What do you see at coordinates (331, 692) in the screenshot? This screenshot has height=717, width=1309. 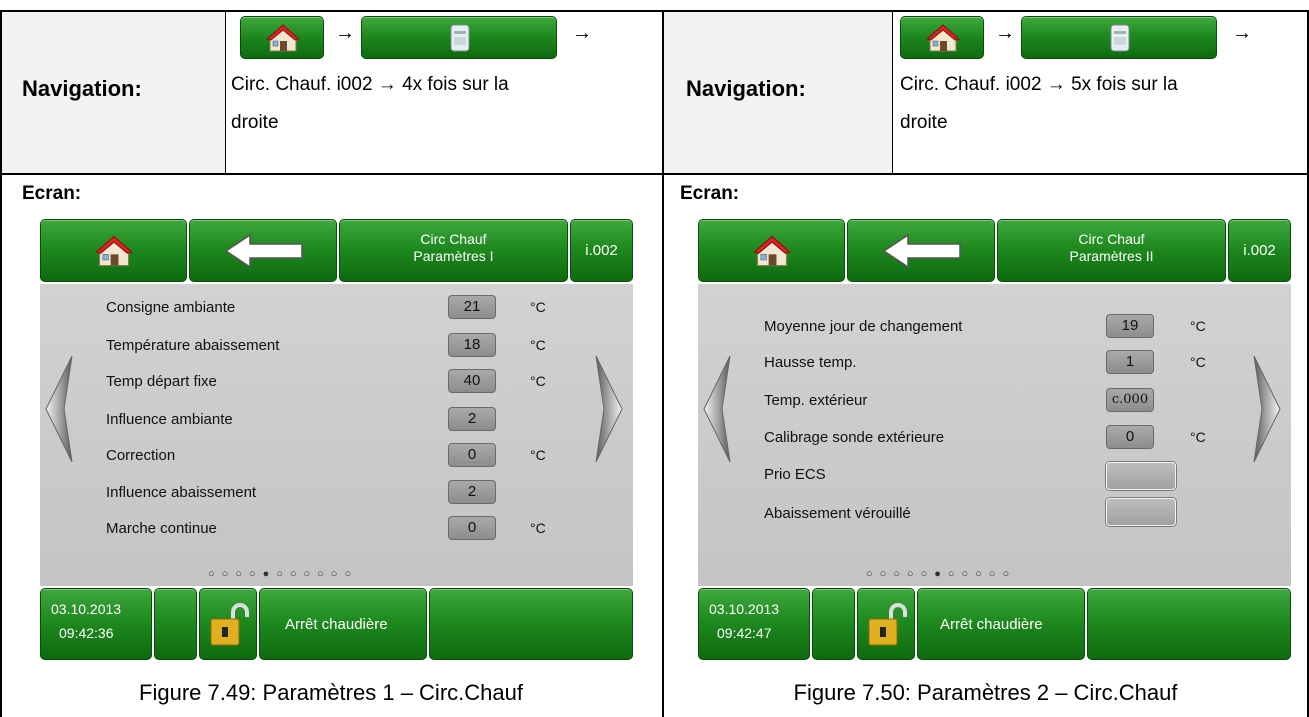 I see `figure-caption: Figure 7.49: Paramètres 1 – Circ.Chauf` at bounding box center [331, 692].